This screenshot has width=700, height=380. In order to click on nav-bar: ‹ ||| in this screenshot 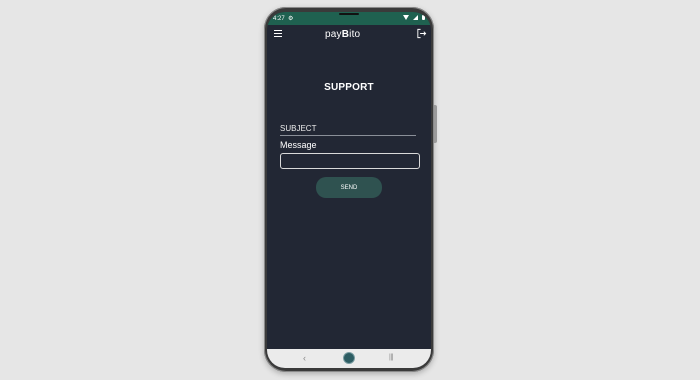, I will do `click(349, 358)`.